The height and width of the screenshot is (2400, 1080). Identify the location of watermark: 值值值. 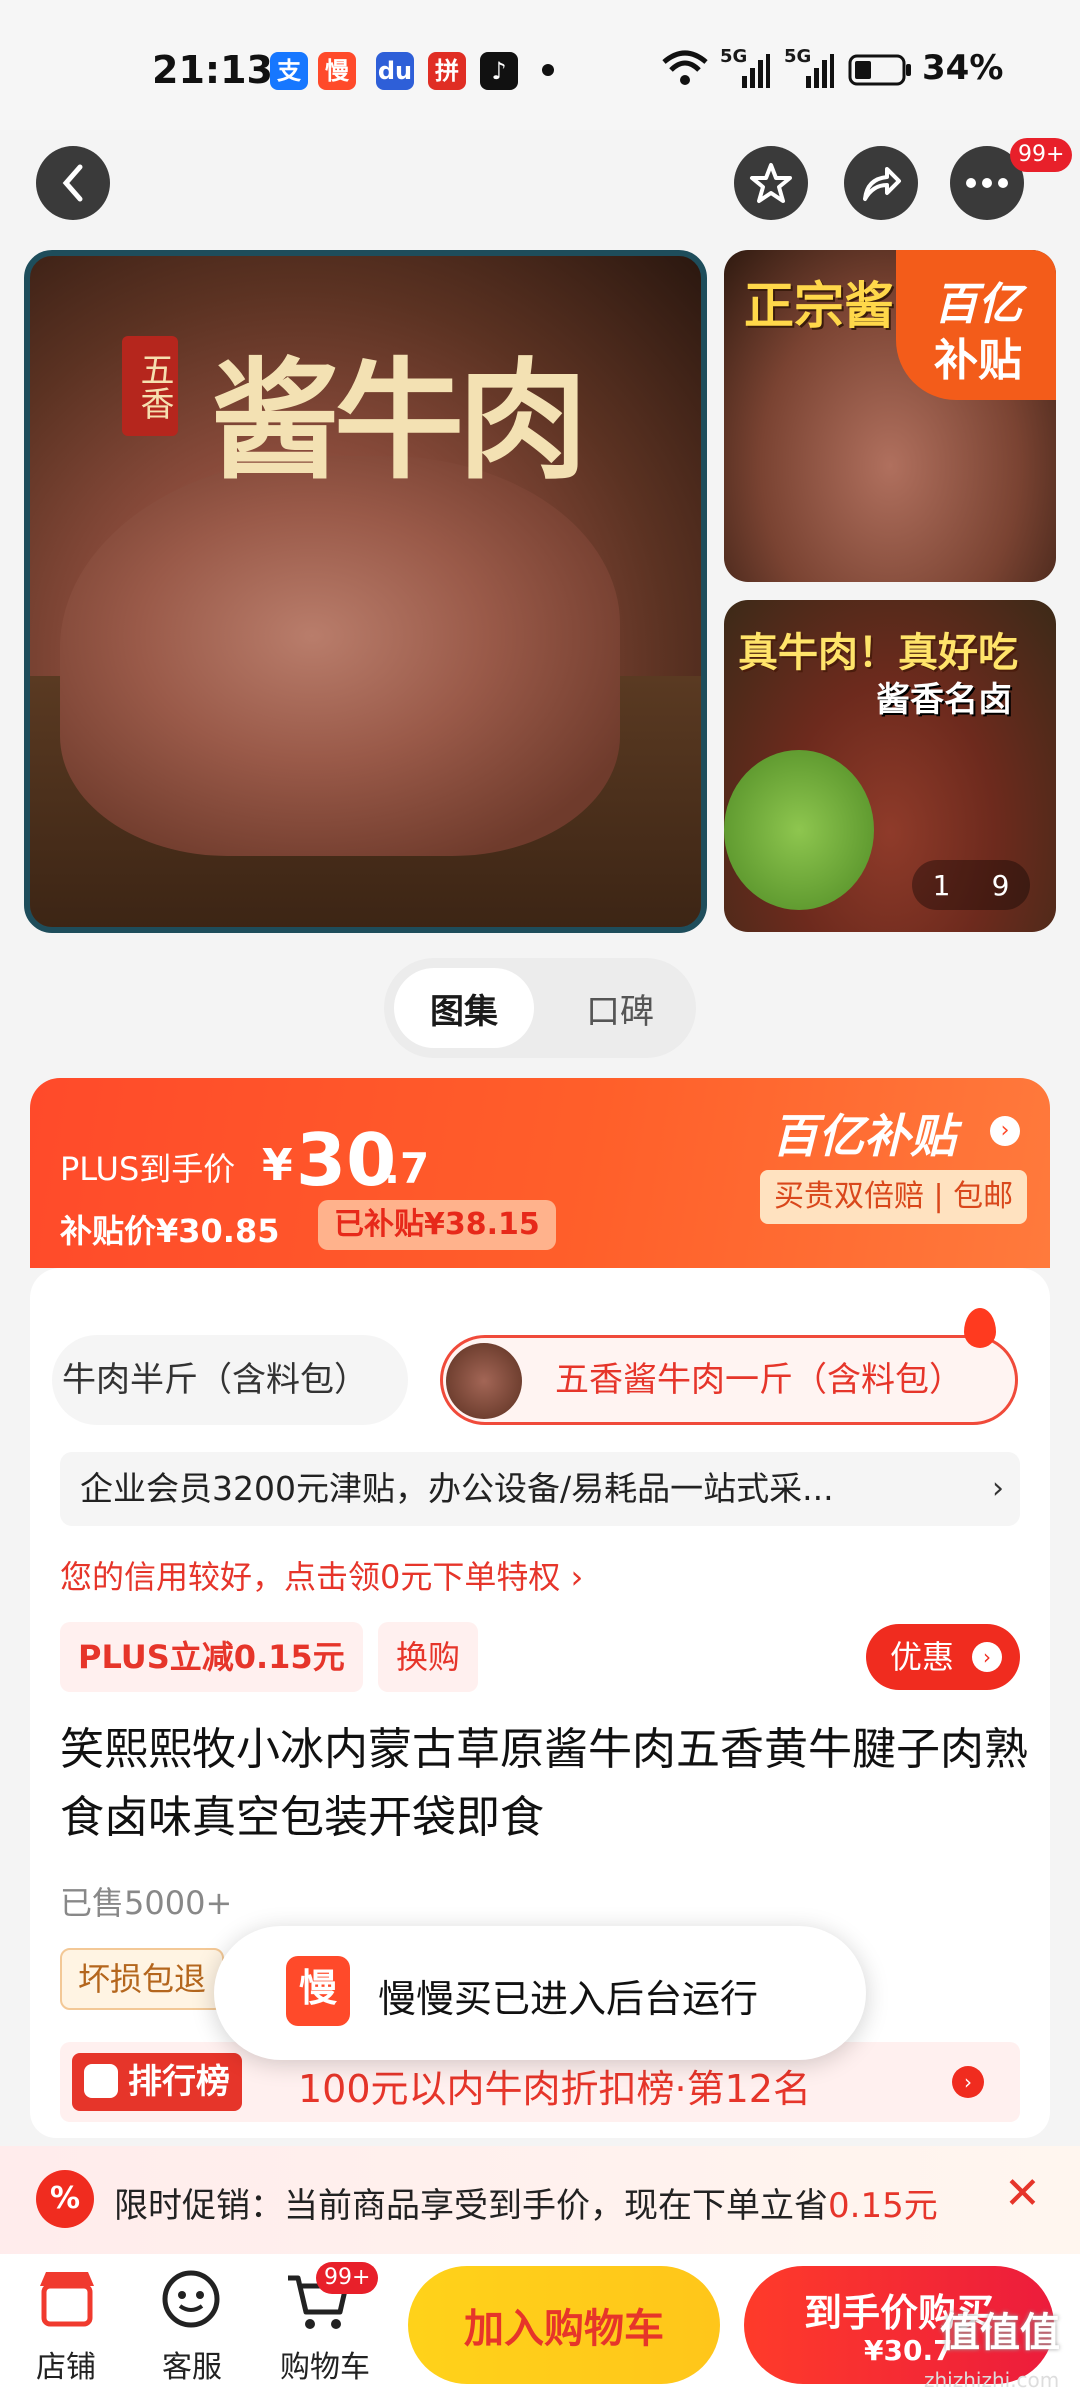
(1000, 2333).